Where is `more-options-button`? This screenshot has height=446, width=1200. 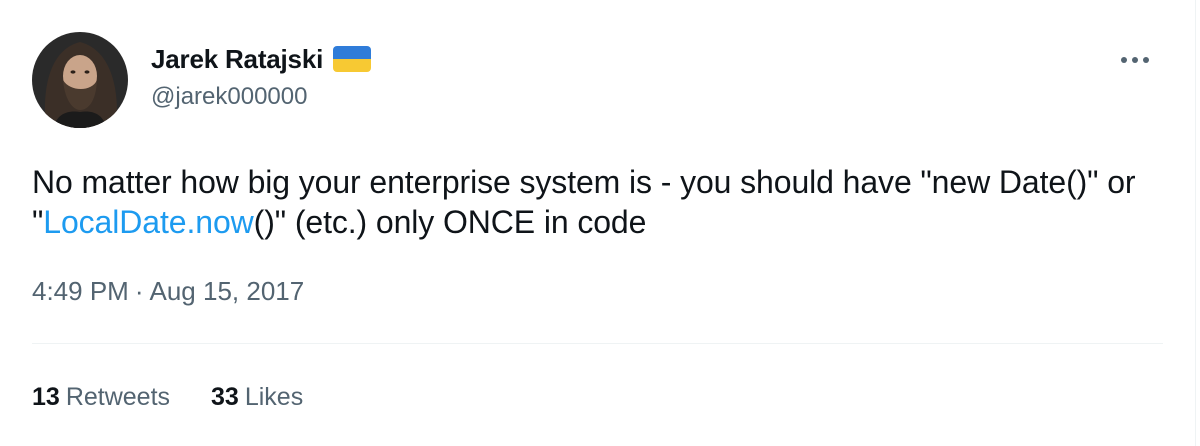
more-options-button is located at coordinates (1135, 60).